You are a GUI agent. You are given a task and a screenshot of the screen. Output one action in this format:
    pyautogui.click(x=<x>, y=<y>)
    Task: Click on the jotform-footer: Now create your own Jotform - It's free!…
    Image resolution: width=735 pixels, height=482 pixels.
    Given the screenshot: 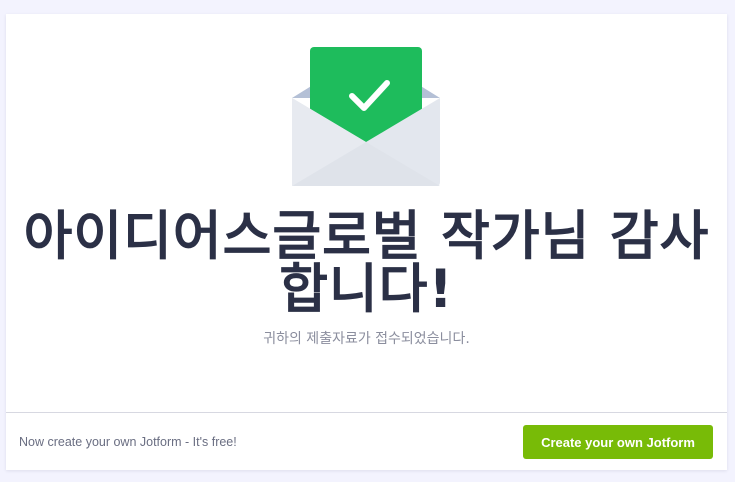 What is the action you would take?
    pyautogui.click(x=366, y=441)
    